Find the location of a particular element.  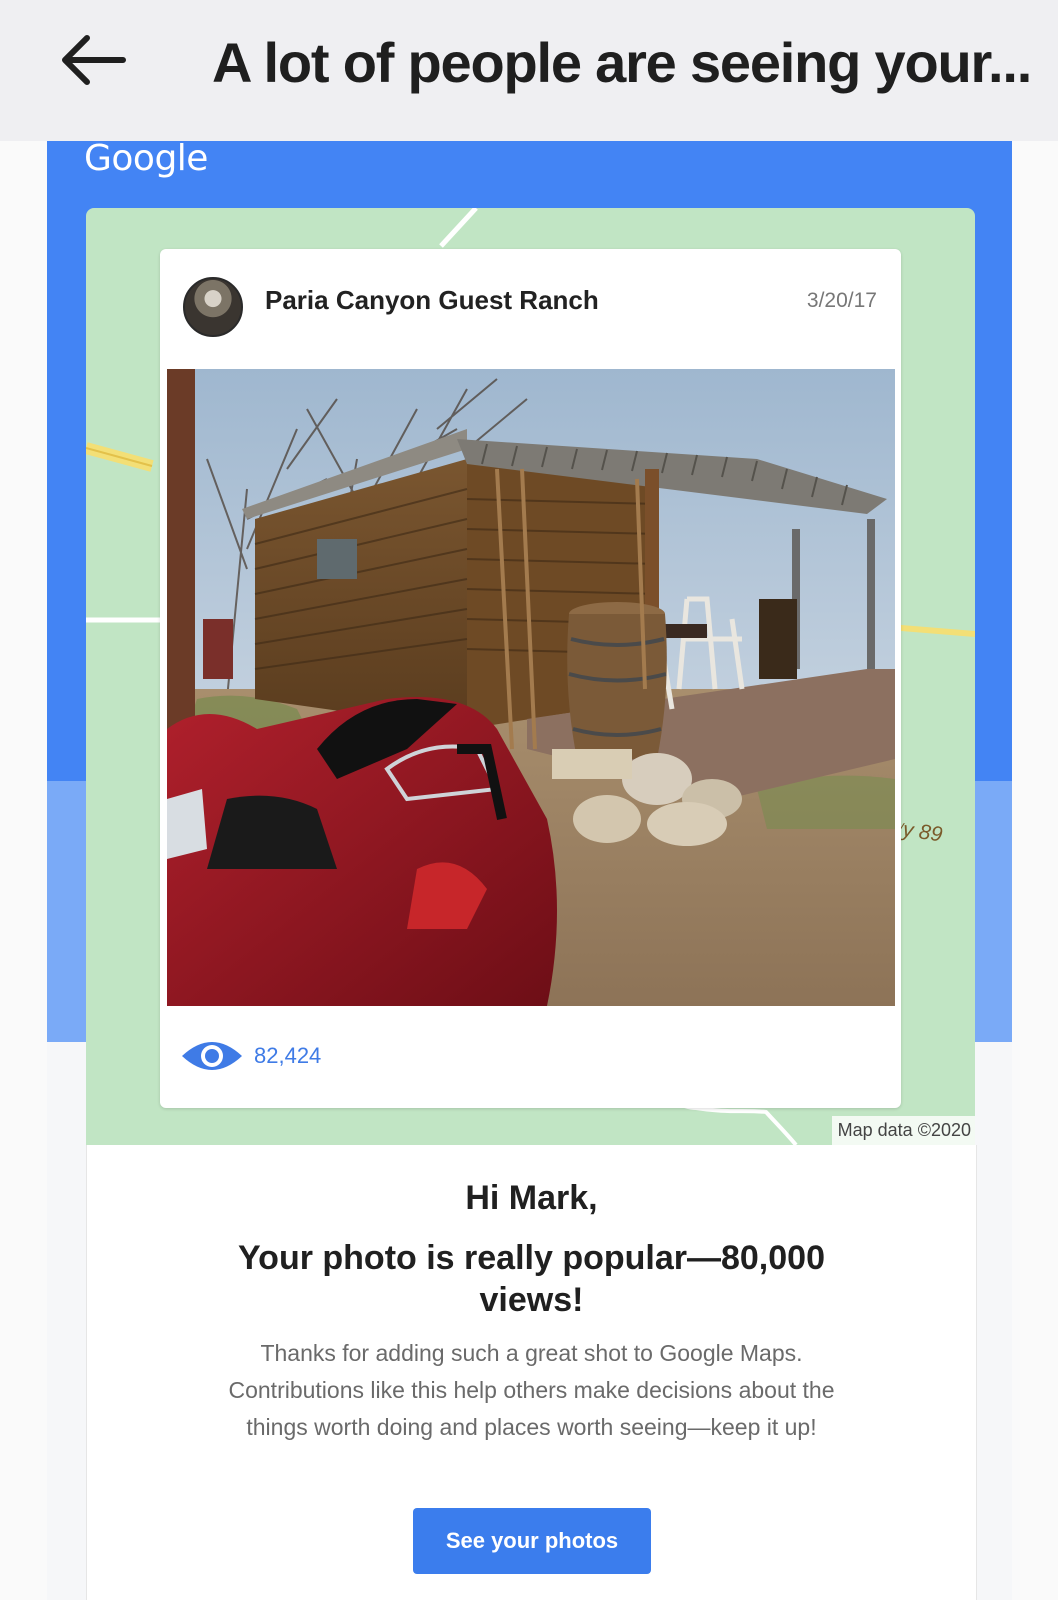

arrow-left-icon is located at coordinates (94, 60).